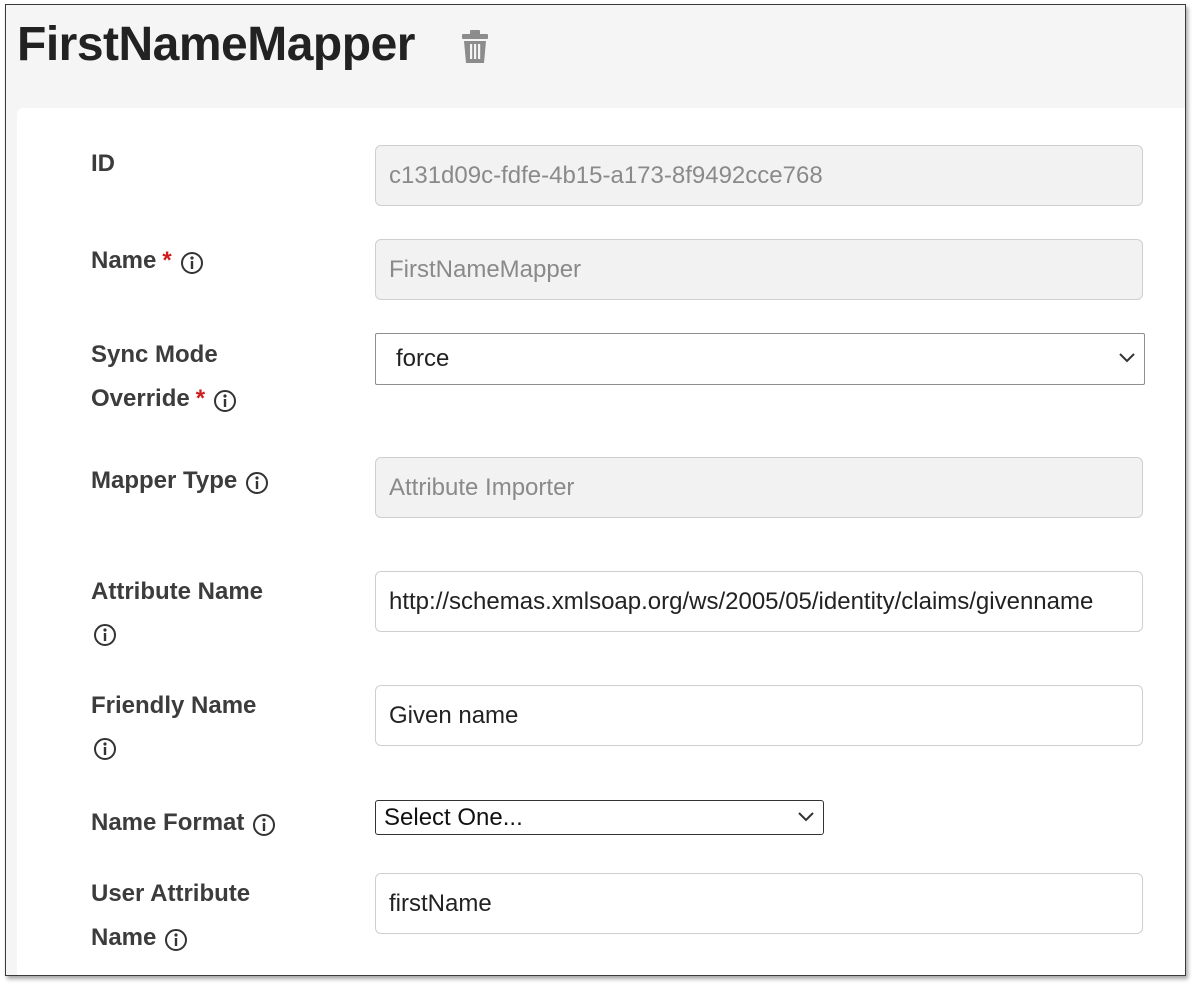 This screenshot has height=990, width=1198. Describe the element at coordinates (180, 481) in the screenshot. I see `mapper-type-label: Mapper Type` at that location.